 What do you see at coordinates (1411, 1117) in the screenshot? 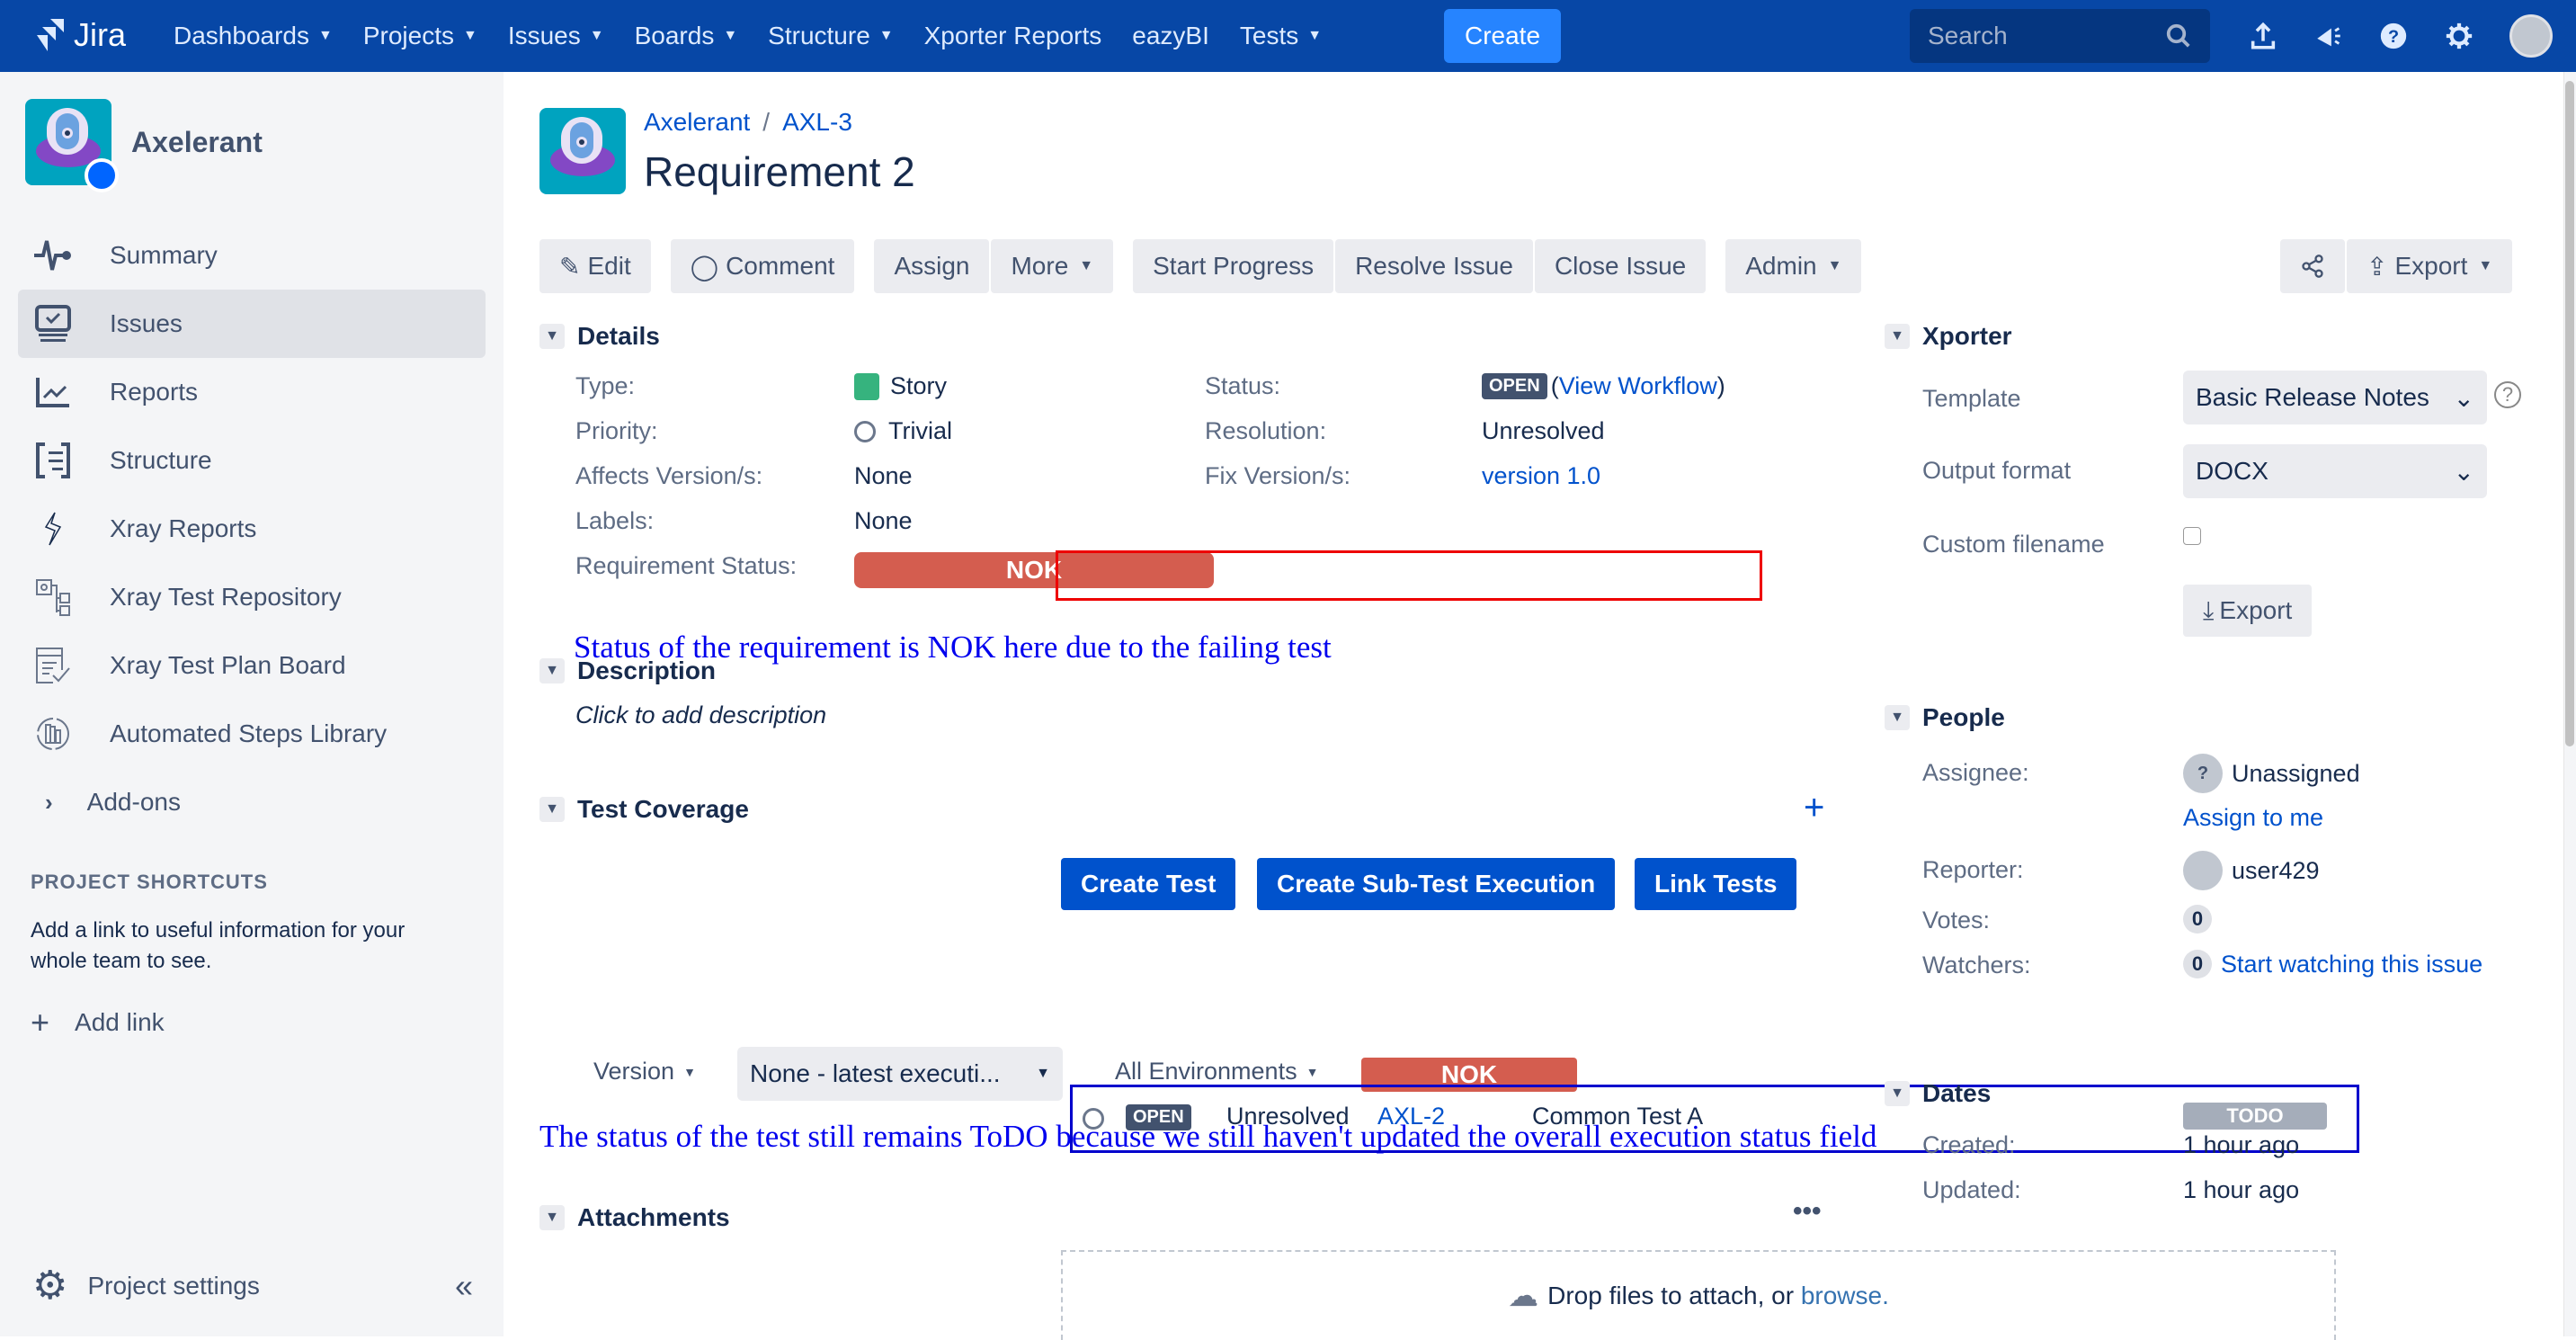
I see `test-key-link: AXL-2` at bounding box center [1411, 1117].